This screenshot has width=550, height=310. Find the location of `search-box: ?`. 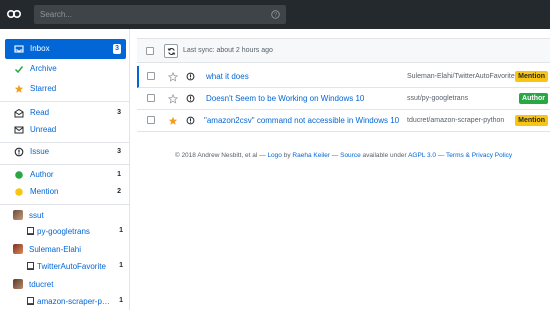

search-box: ? is located at coordinates (160, 14).